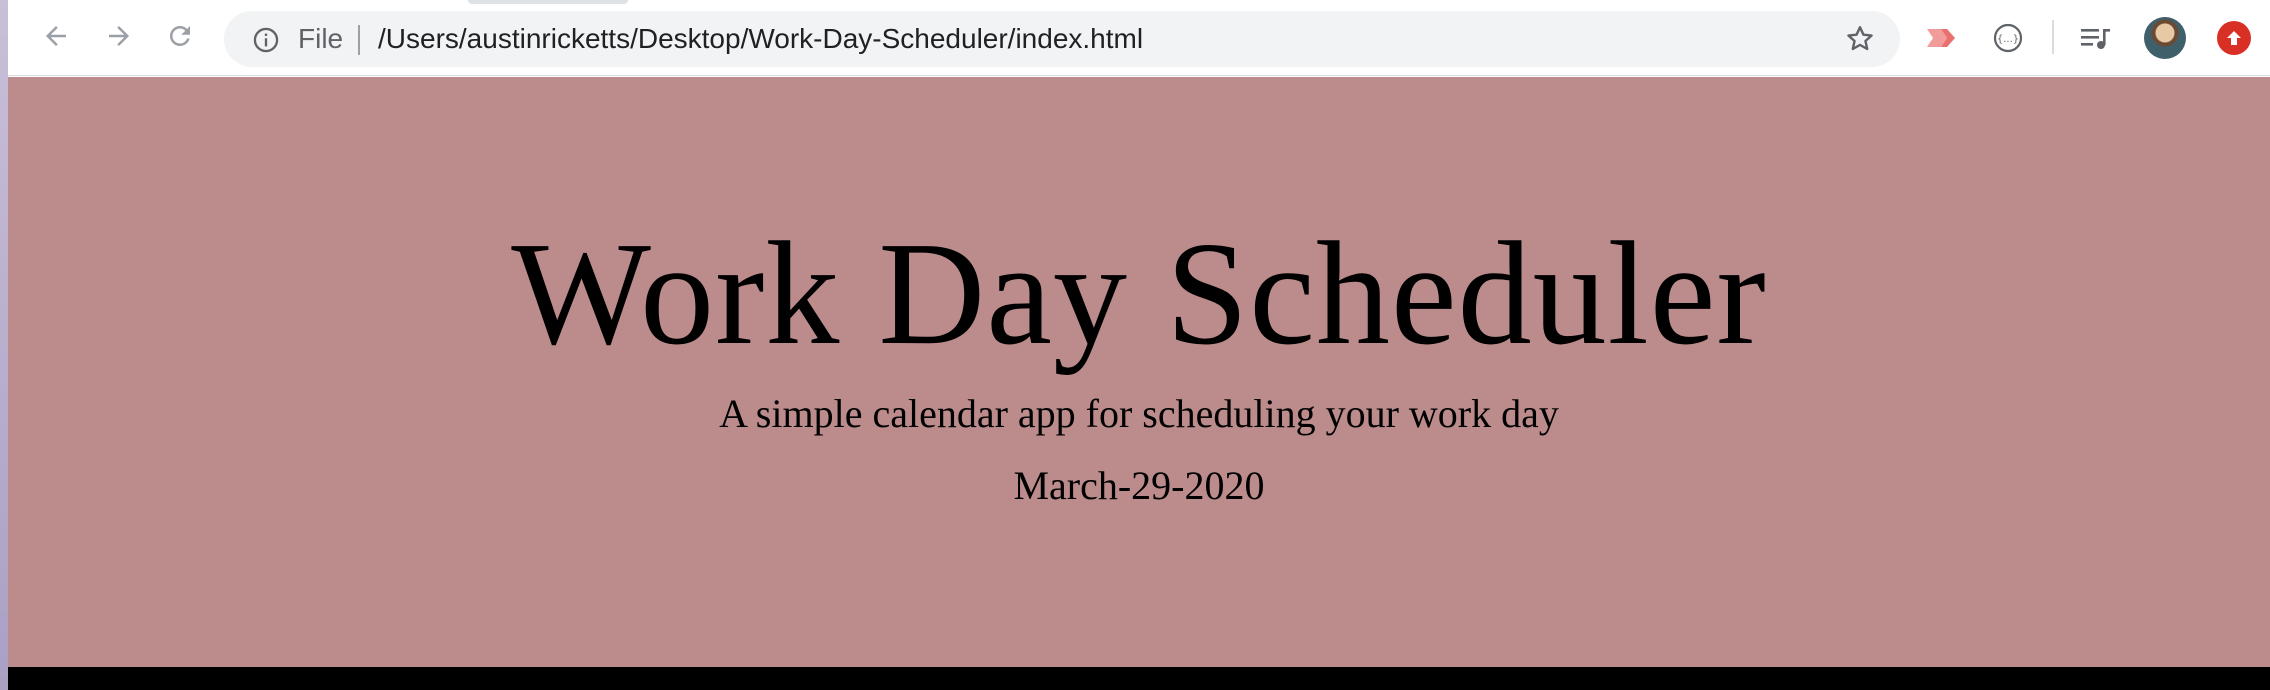 The width and height of the screenshot is (2270, 690). I want to click on json-extension-icon: {...}, so click(2008, 38).